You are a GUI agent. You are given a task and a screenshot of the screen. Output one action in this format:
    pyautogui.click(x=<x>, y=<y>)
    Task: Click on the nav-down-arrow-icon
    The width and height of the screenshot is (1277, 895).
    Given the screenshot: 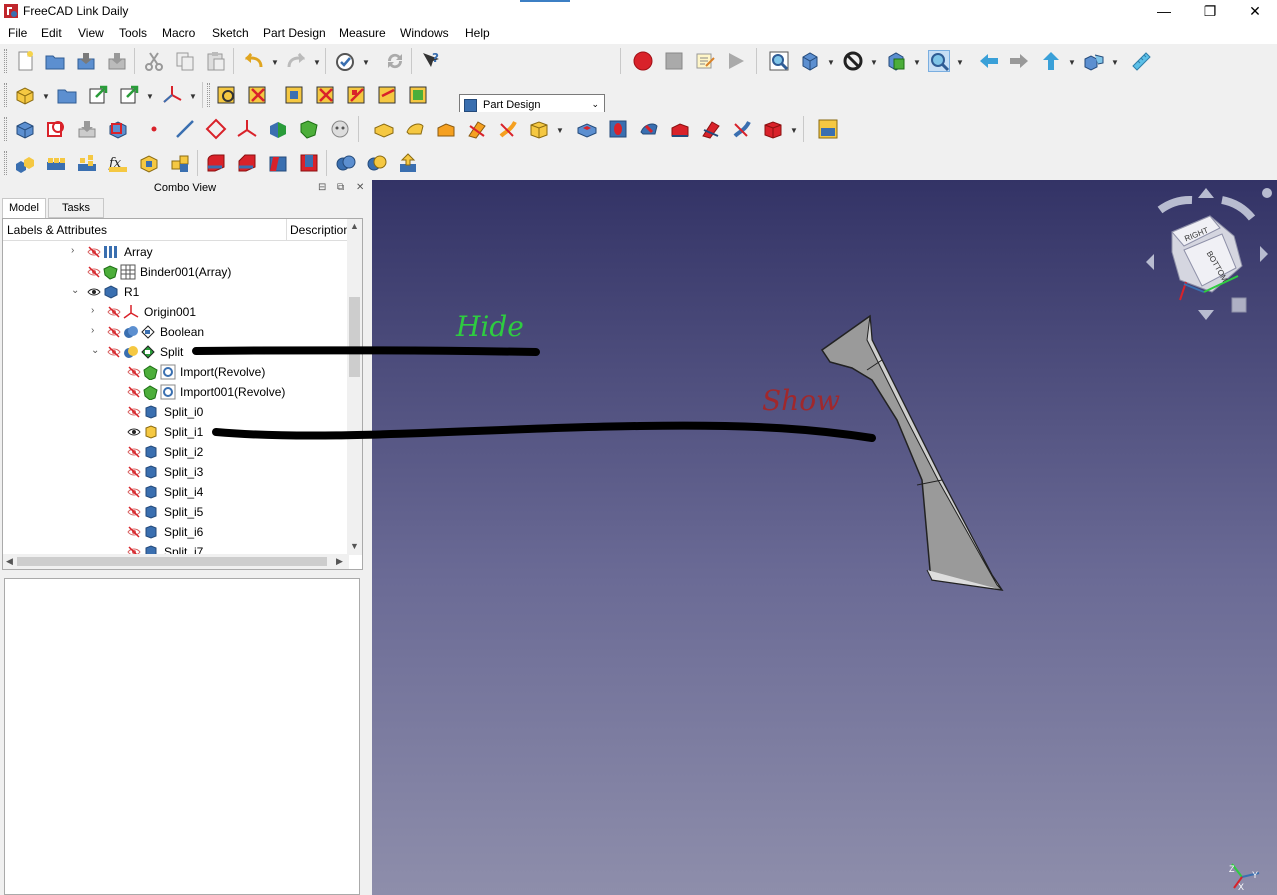 What is the action you would take?
    pyautogui.click(x=1206, y=315)
    